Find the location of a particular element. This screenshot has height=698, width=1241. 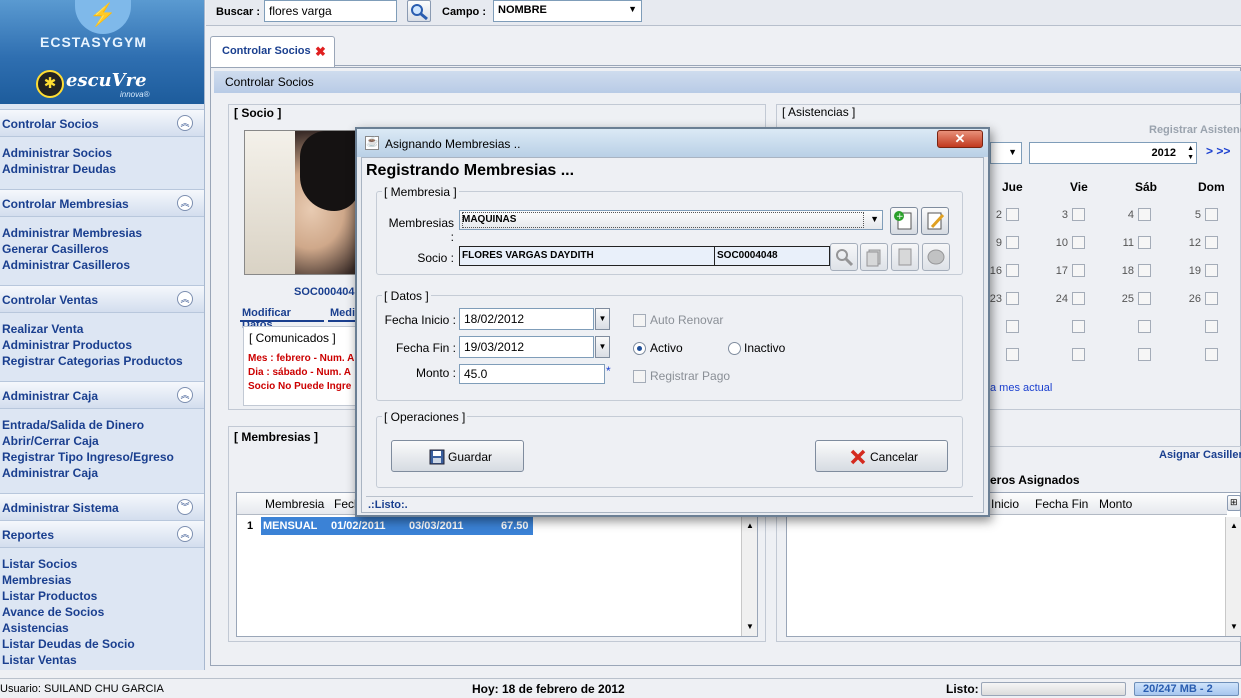

registrar-asistencia-button: Registrar Asistenc is located at coordinates (1195, 130).